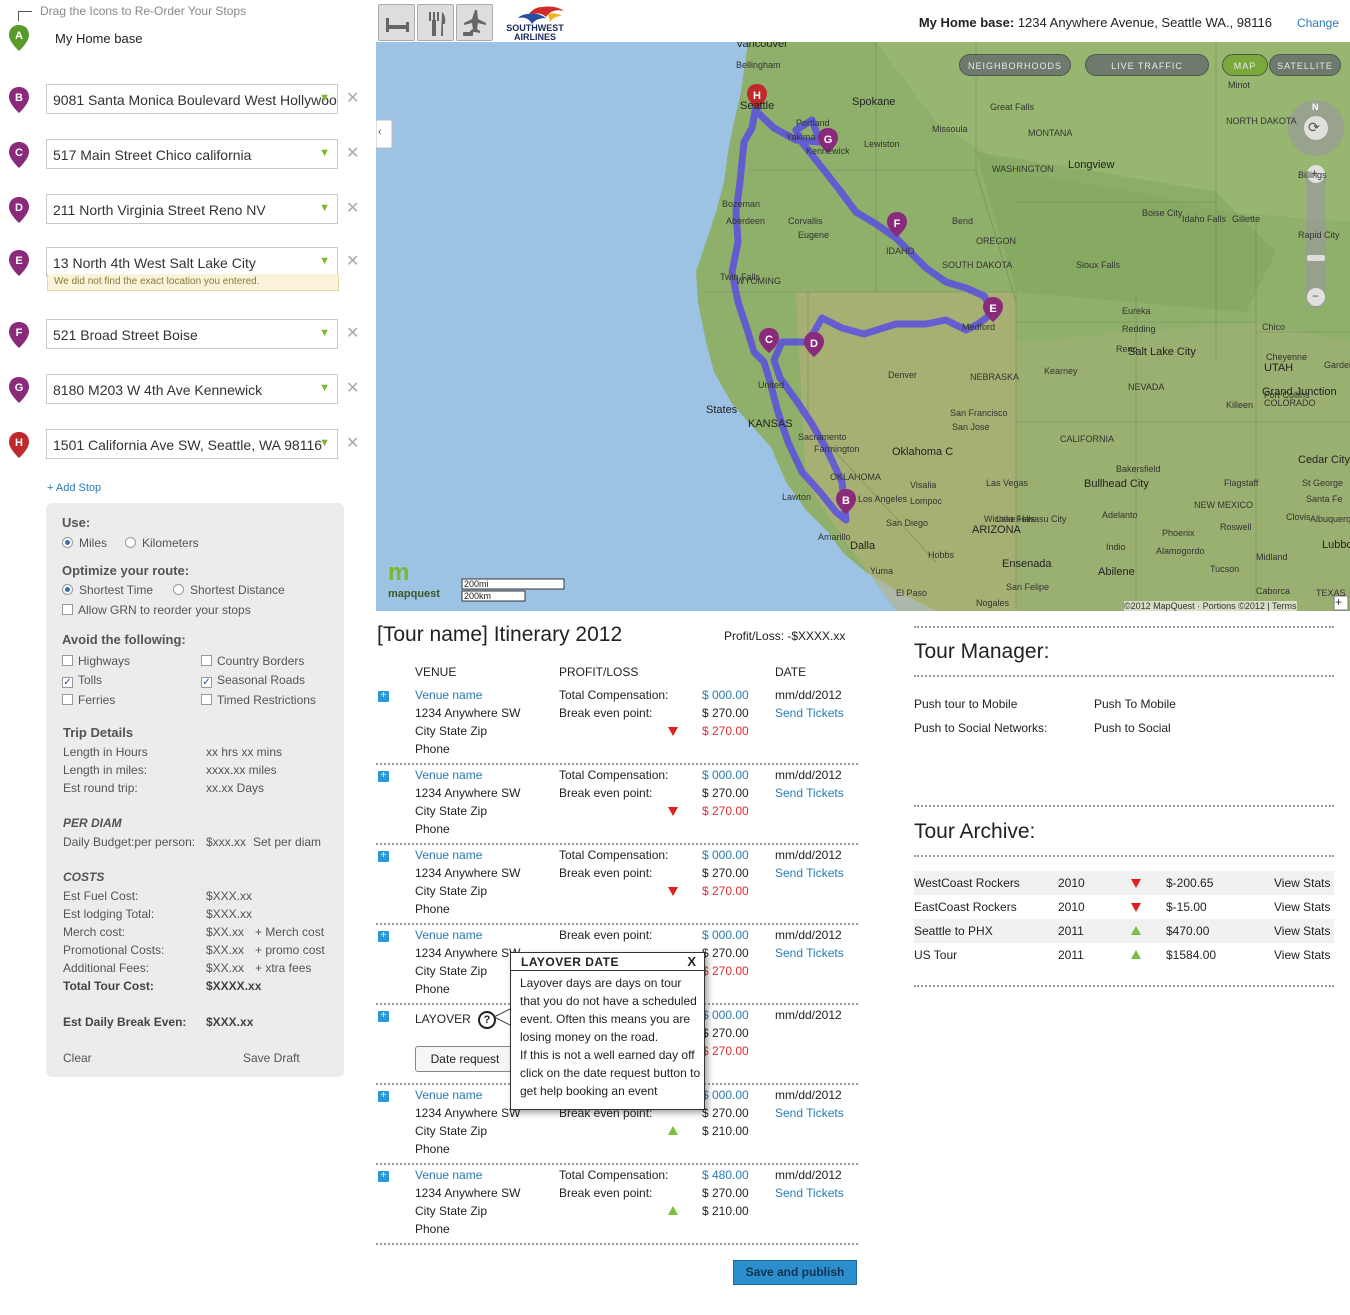 The image size is (1350, 1315). What do you see at coordinates (399, 572) in the screenshot?
I see `mapquest-logo-icon: m` at bounding box center [399, 572].